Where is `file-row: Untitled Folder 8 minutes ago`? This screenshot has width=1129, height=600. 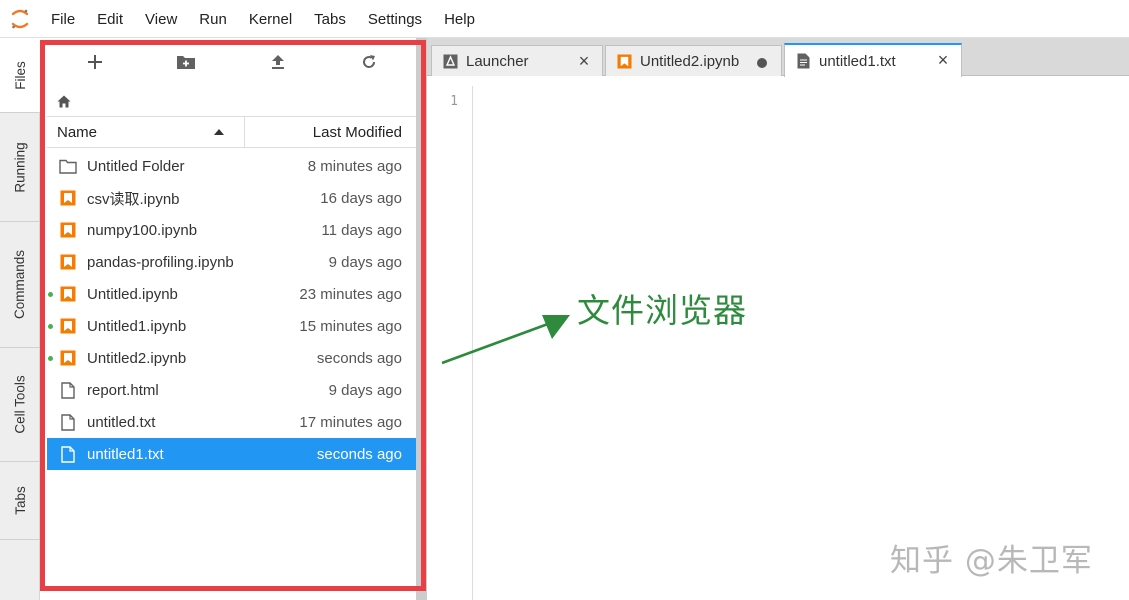
file-row: Untitled Folder 8 minutes ago is located at coordinates (231, 166).